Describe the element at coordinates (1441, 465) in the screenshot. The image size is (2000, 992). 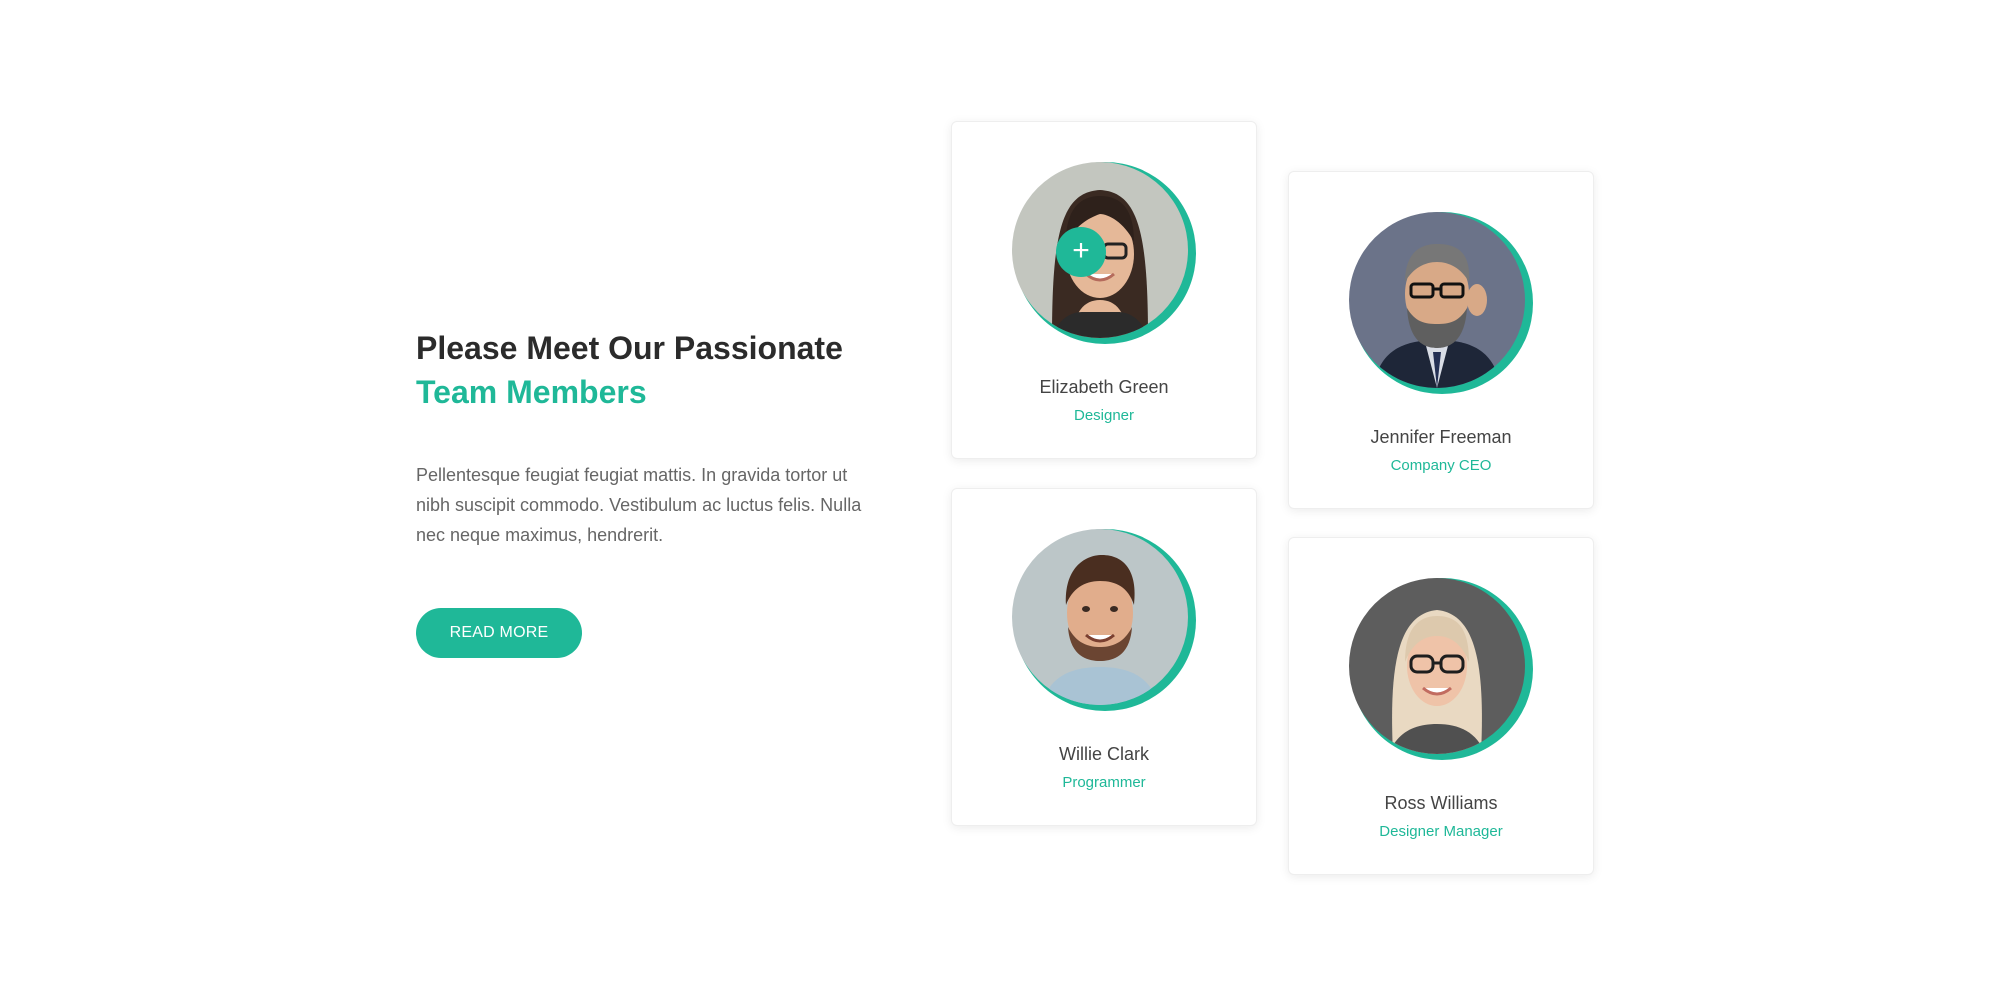
I see `member-role: Company CEO` at that location.